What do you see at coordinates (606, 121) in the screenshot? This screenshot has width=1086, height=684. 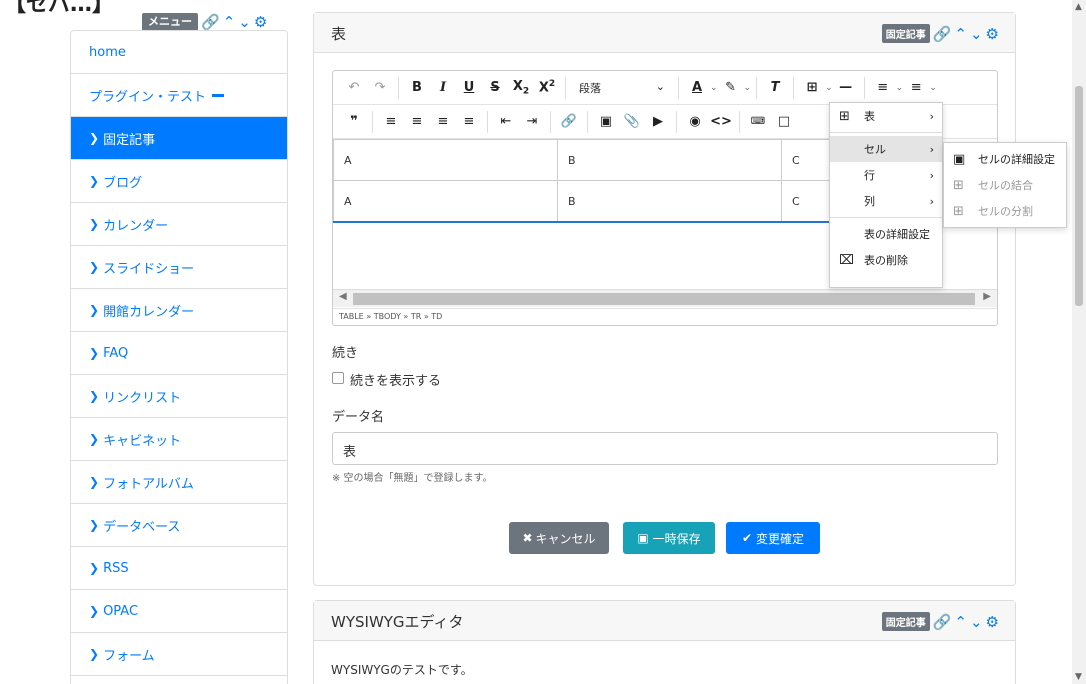 I see `image-icon: ▣` at bounding box center [606, 121].